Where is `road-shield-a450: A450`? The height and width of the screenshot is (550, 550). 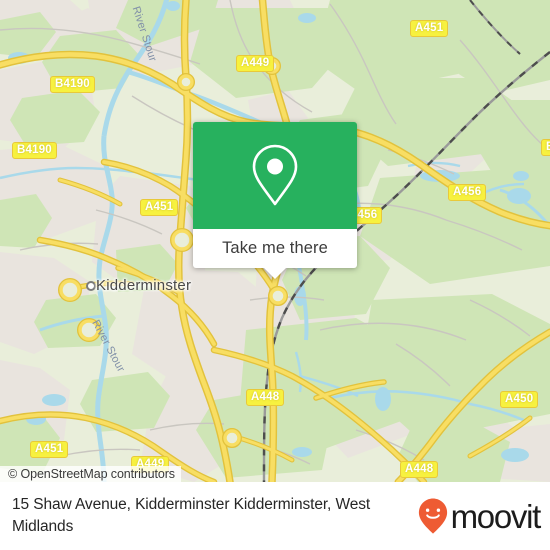 road-shield-a450: A450 is located at coordinates (519, 399).